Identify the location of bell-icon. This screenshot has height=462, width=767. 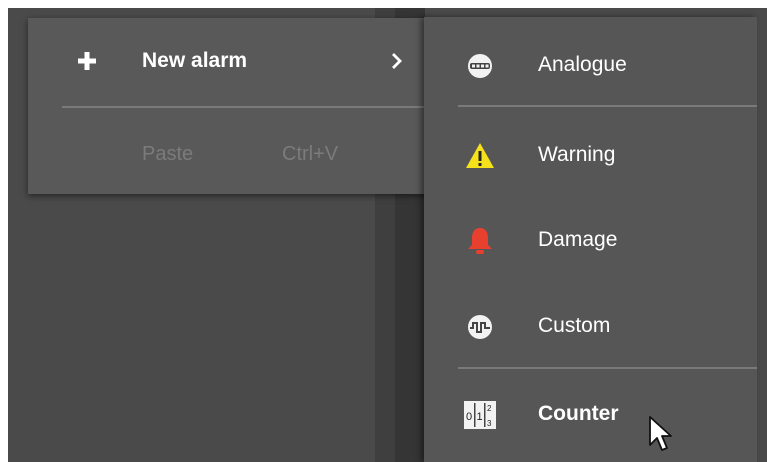
(480, 241).